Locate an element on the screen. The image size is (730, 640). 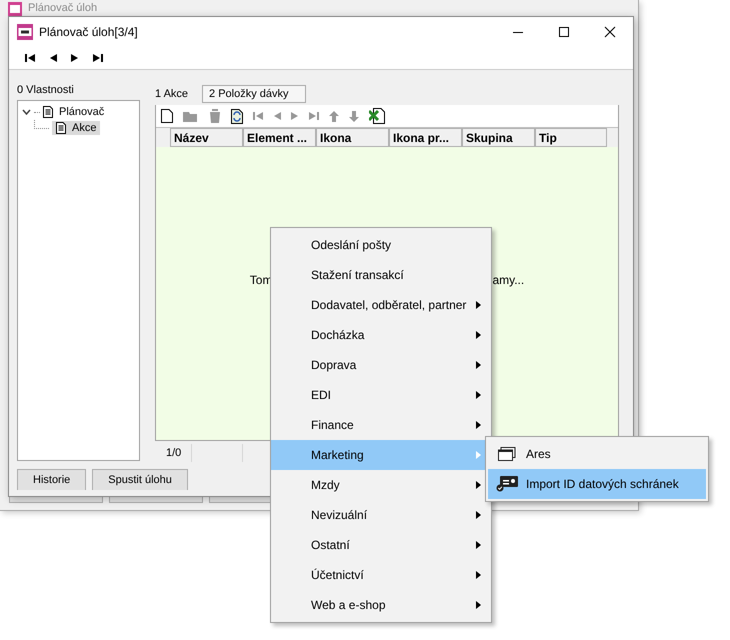
menu-item: Odeslání pošty is located at coordinates (381, 245).